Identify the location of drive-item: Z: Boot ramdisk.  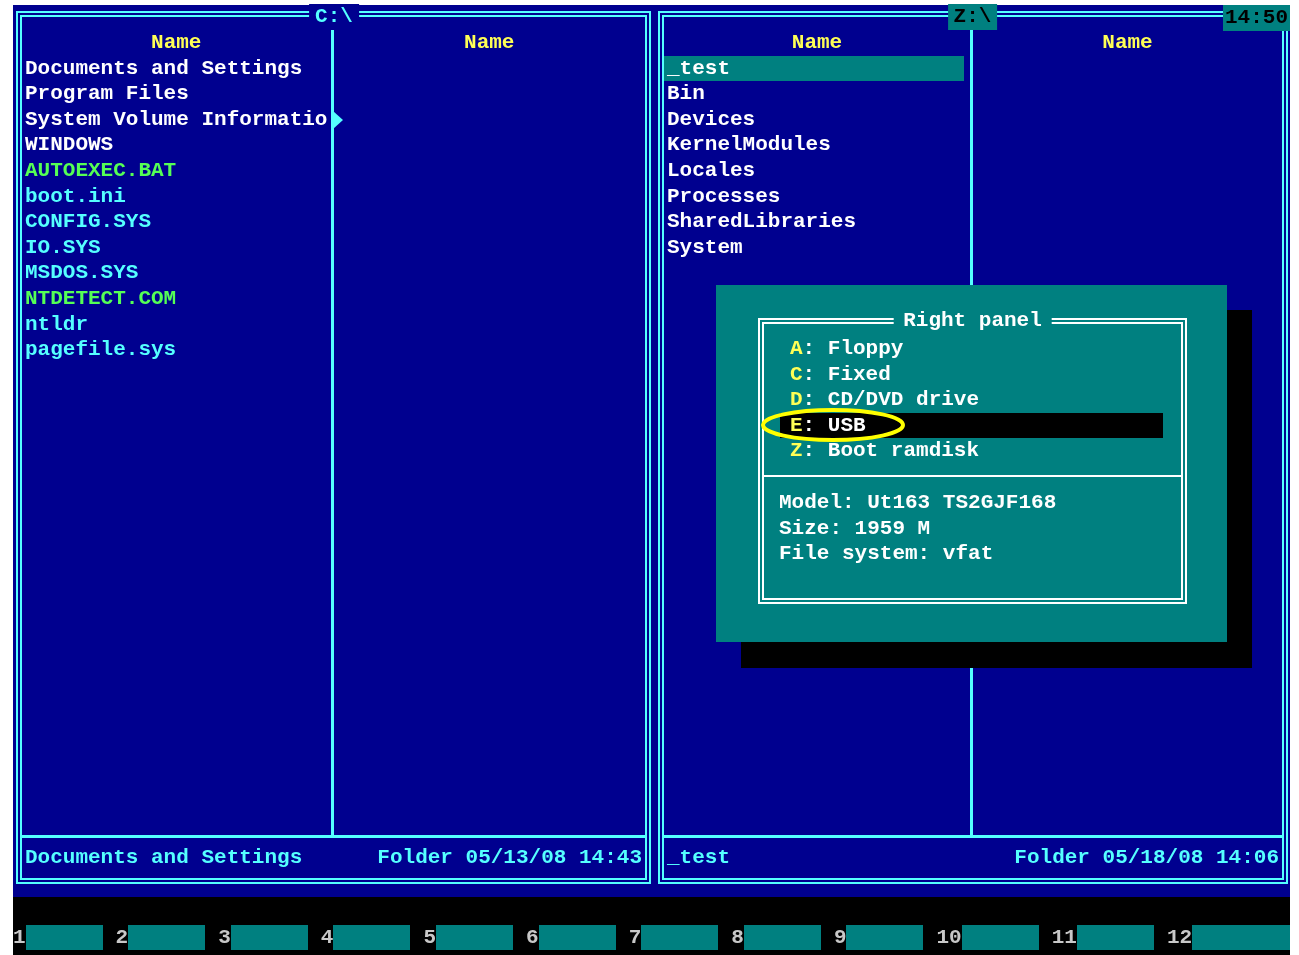
(971, 451).